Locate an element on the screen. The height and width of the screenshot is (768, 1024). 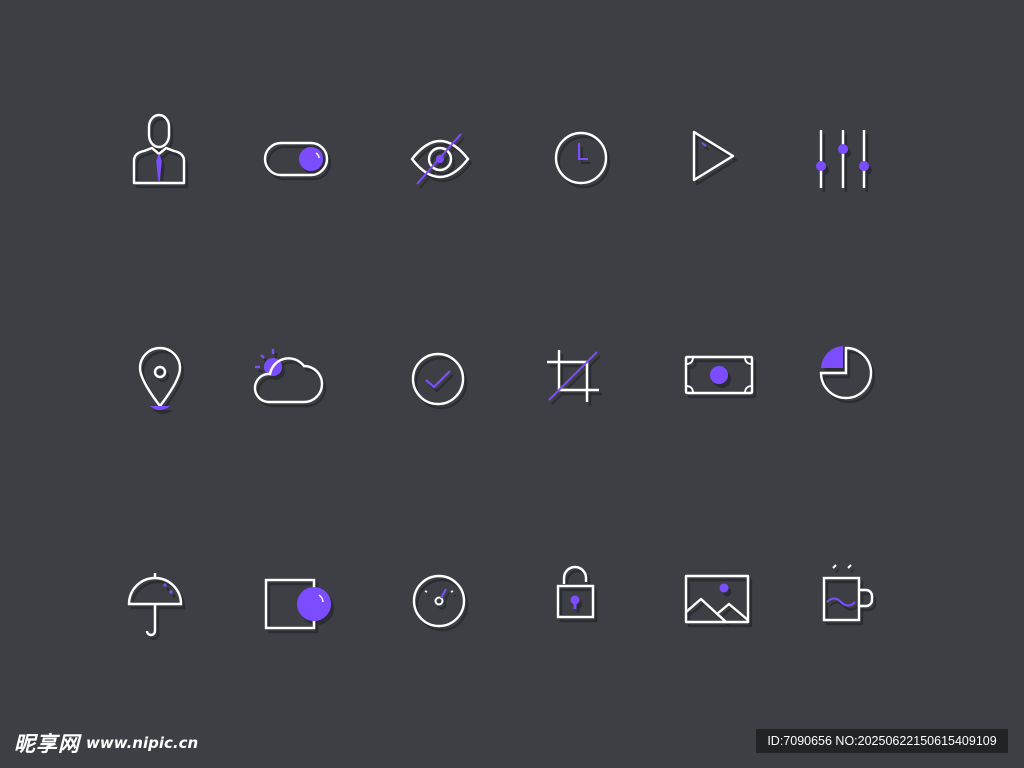
speedometer-icon is located at coordinates (439, 601).